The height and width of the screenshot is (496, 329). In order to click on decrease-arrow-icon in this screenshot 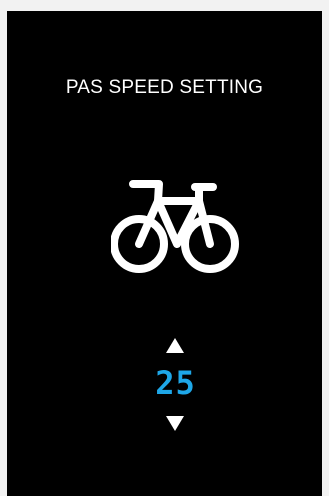, I will do `click(175, 423)`.